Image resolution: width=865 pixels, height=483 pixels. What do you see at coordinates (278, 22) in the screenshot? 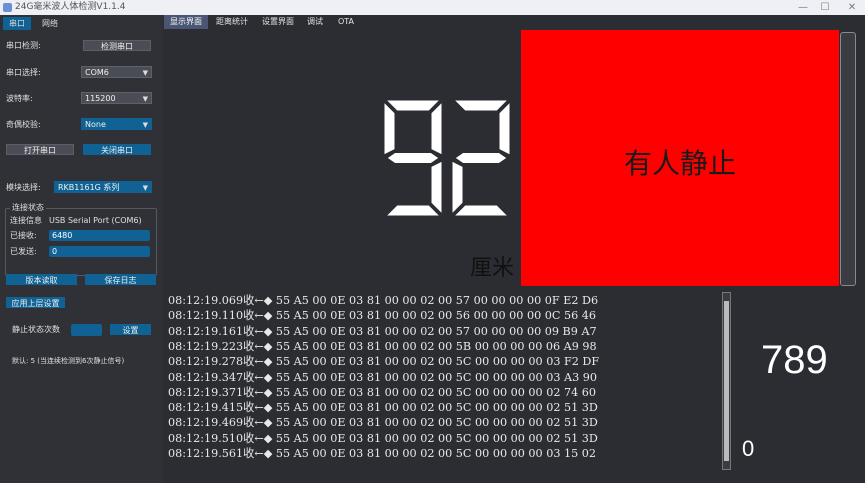
I see `tab-settings: 设置界面` at bounding box center [278, 22].